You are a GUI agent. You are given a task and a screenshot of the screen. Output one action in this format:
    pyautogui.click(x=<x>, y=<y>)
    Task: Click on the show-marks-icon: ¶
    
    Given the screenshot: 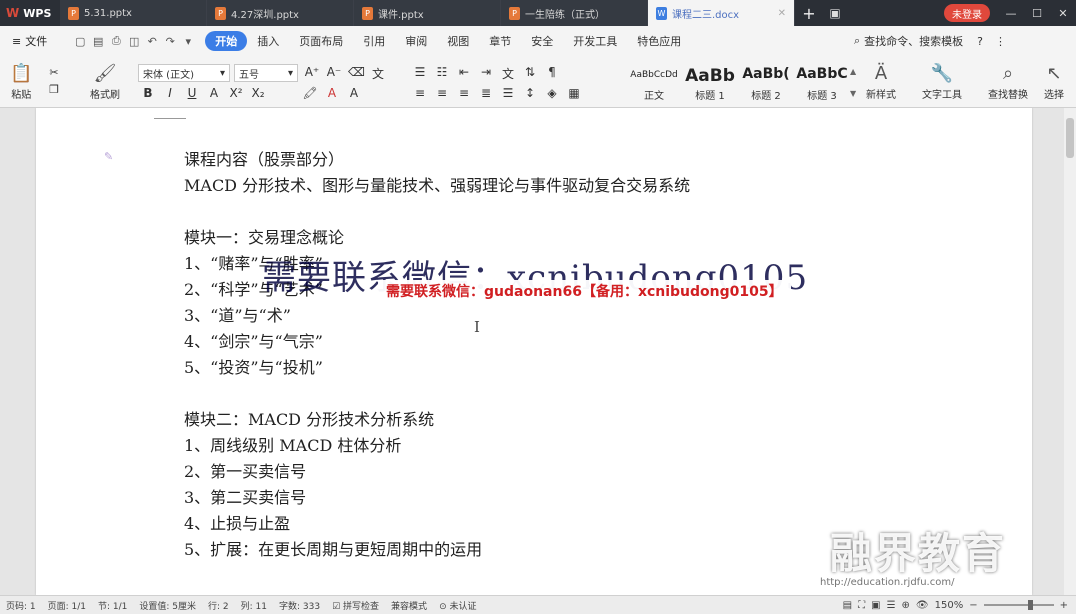 What is the action you would take?
    pyautogui.click(x=552, y=73)
    